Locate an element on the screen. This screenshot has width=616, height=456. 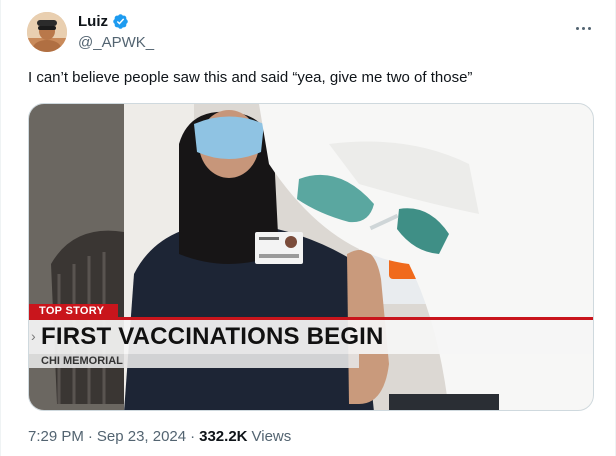
avatar is located at coordinates (47, 32).